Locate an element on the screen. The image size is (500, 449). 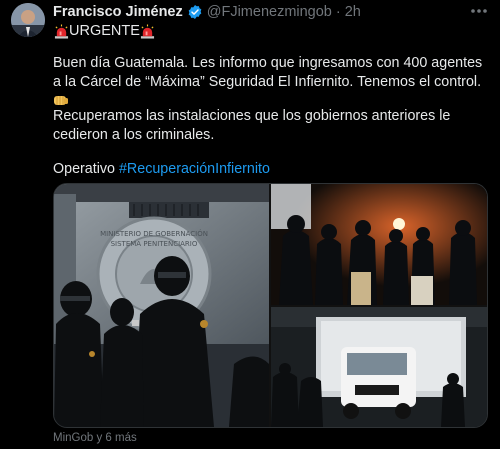
sign-text-line2: SISTEMA PENITENCIARIO is located at coordinates (154, 244).